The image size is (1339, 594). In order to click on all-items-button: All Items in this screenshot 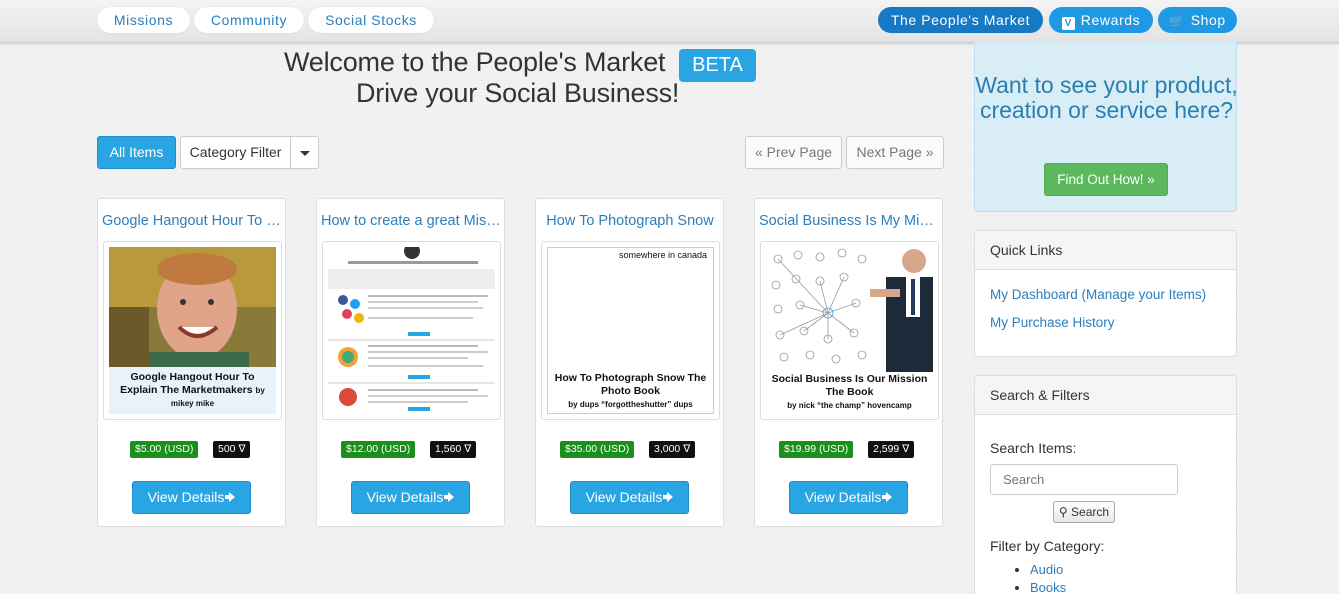, I will do `click(136, 152)`.